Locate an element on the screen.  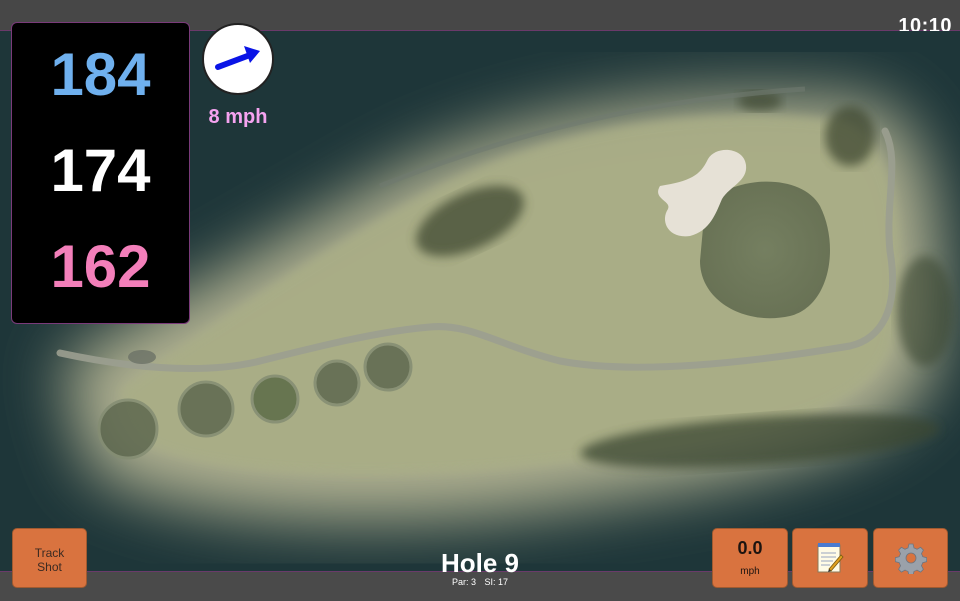
track-shot-button: Track Shot is located at coordinates (49, 558).